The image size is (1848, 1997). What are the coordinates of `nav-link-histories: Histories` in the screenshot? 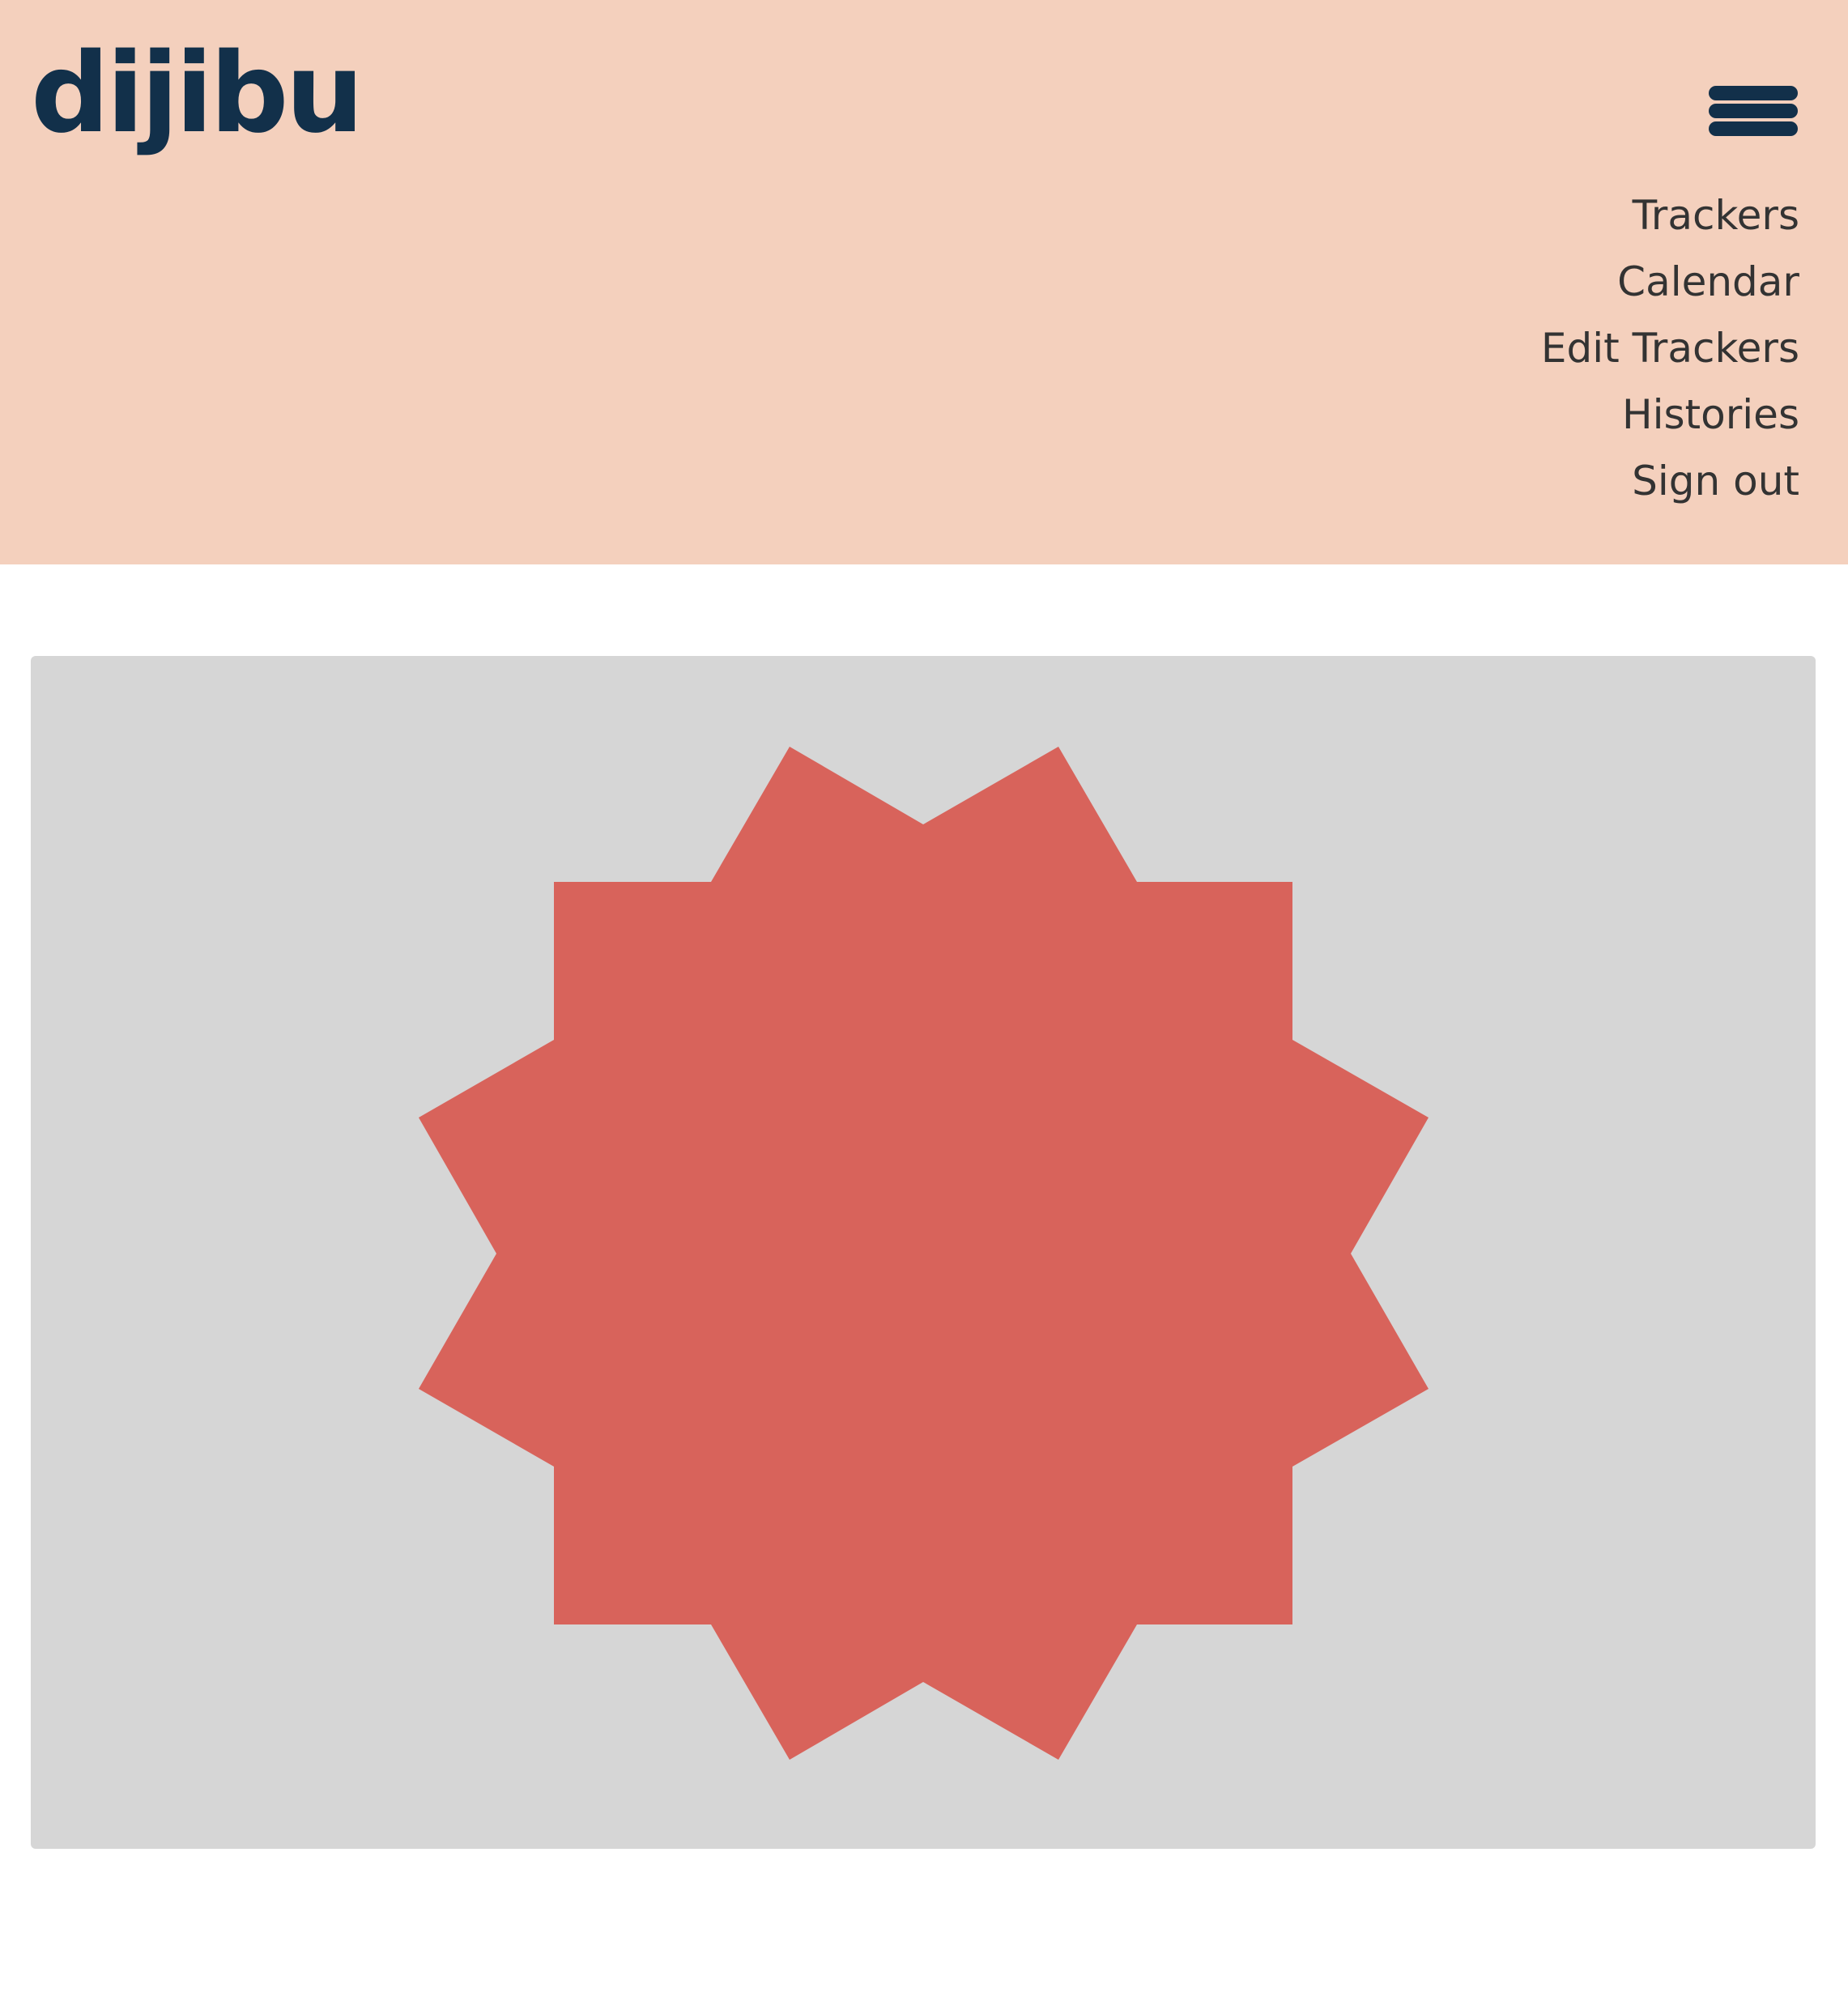 It's located at (1710, 414).